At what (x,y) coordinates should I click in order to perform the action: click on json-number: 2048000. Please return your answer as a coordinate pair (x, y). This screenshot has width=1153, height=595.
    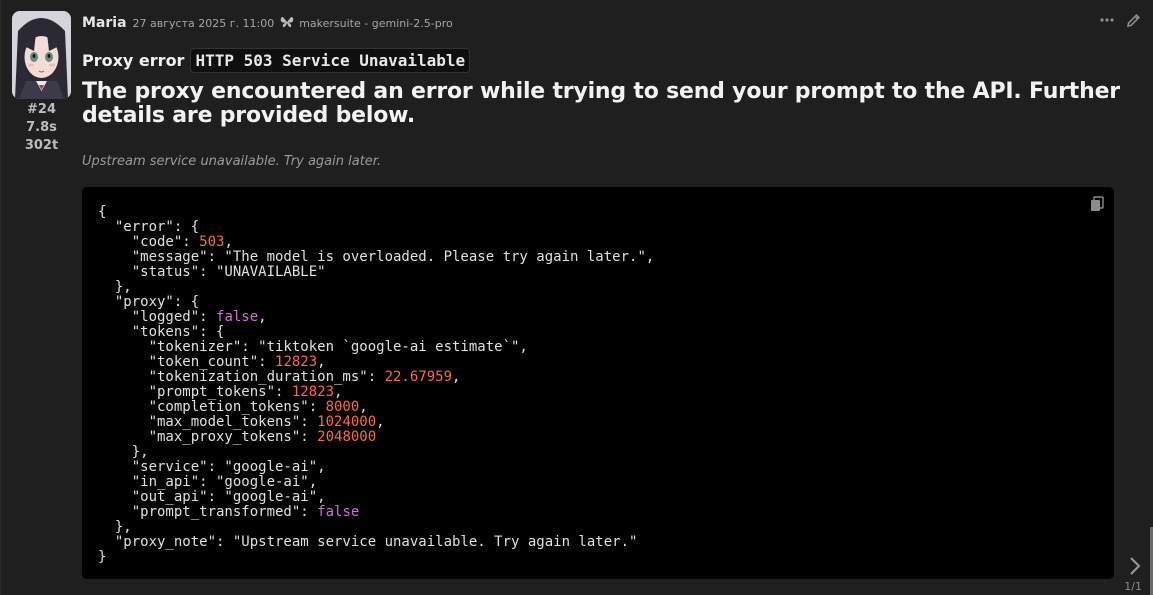
    Looking at the image, I should click on (347, 437).